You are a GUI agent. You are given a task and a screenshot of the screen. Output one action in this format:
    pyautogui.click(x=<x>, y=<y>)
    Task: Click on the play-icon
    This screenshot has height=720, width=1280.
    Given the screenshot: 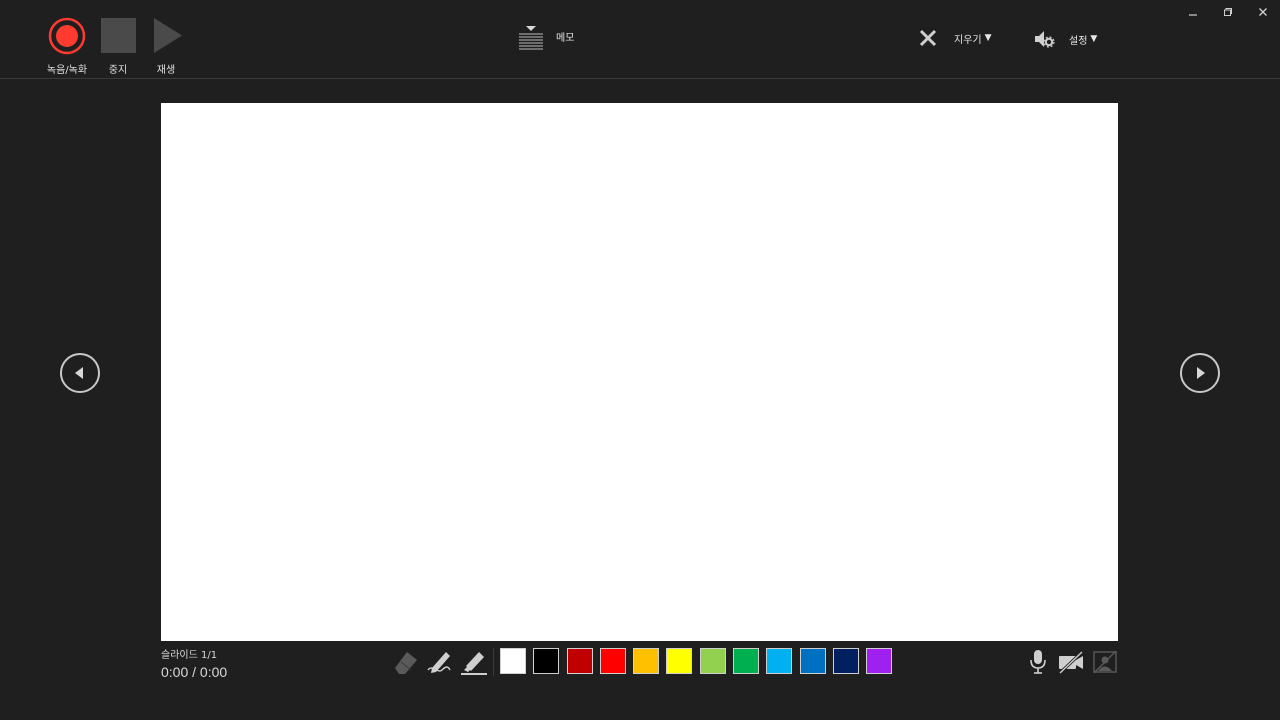 What is the action you would take?
    pyautogui.click(x=168, y=35)
    